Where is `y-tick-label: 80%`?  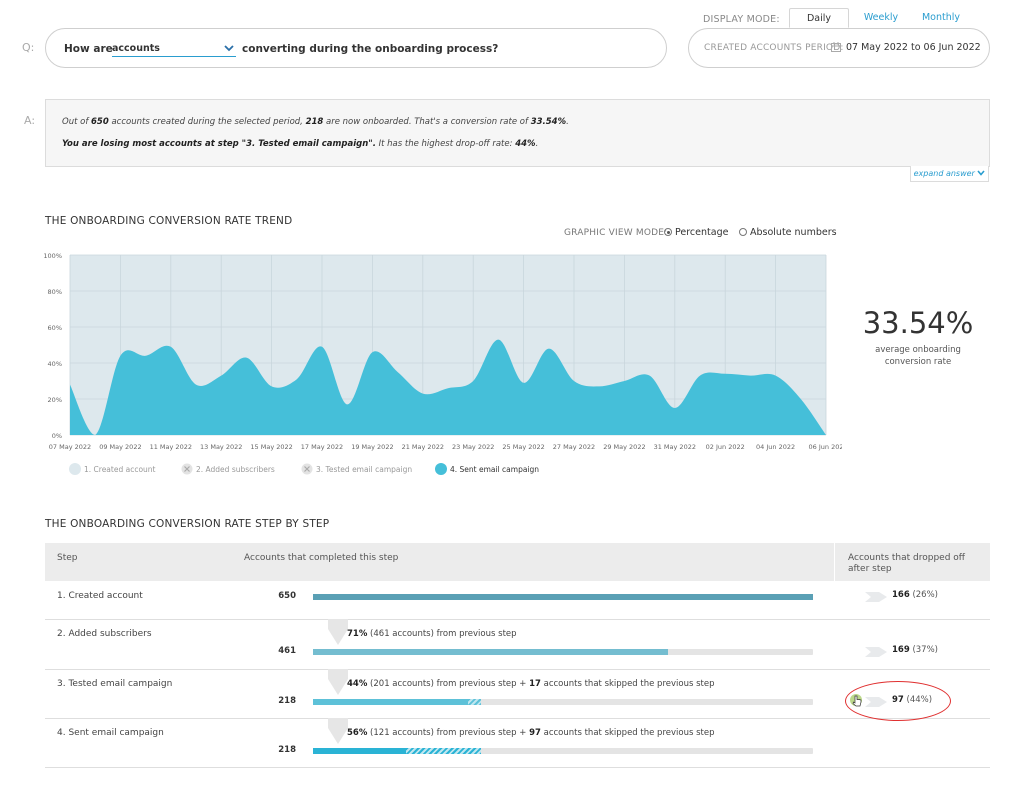 y-tick-label: 80% is located at coordinates (55, 292).